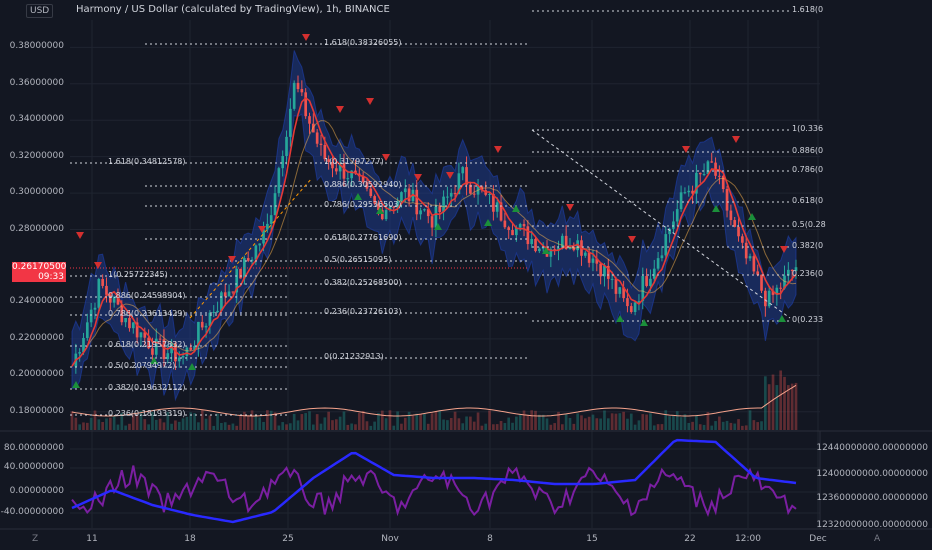  What do you see at coordinates (363, 42) in the screenshot?
I see `fib-mid-label: 1.618(0.38326055)` at bounding box center [363, 42].